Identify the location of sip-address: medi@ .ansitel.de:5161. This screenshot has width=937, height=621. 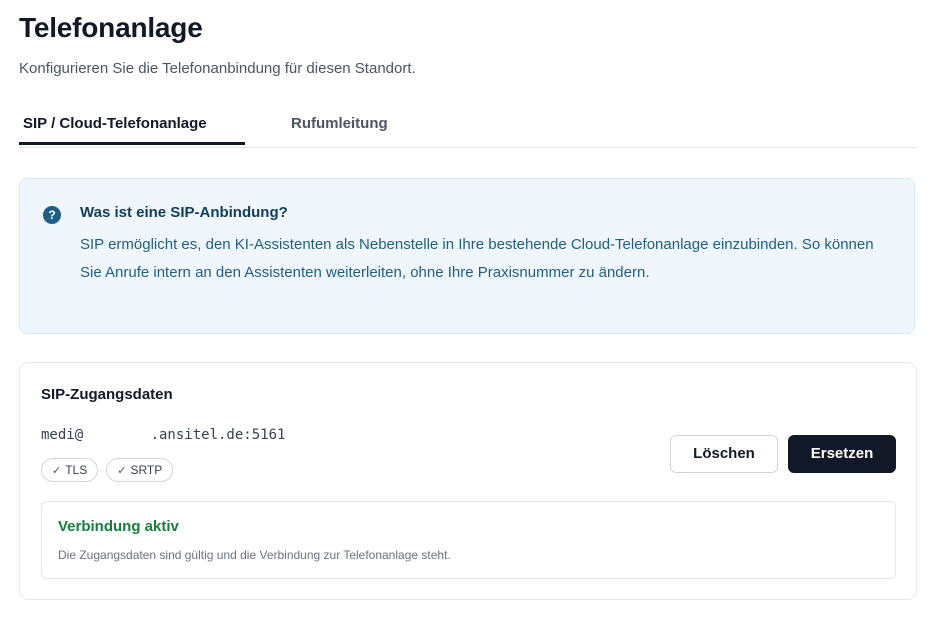
(163, 435).